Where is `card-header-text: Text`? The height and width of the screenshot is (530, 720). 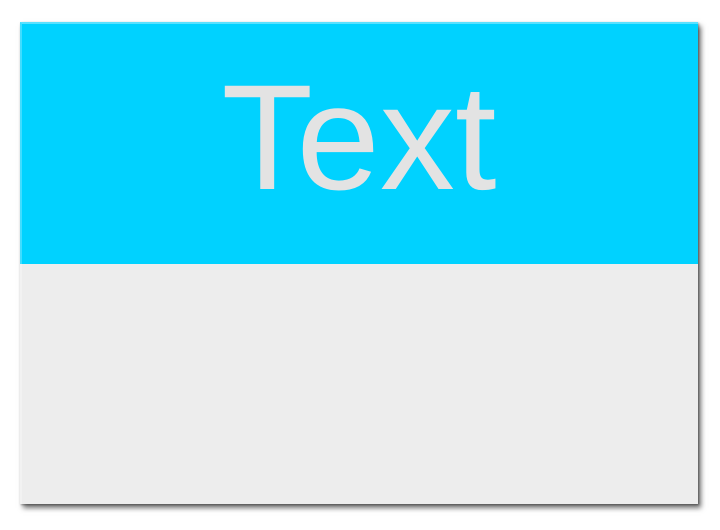
card-header-text: Text is located at coordinates (359, 137).